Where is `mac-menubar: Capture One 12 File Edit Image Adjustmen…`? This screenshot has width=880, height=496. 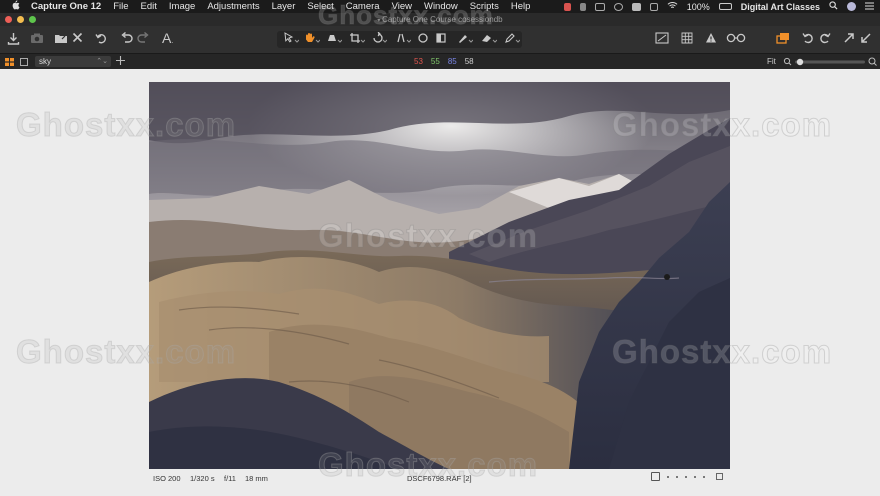 mac-menubar: Capture One 12 File Edit Image Adjustmen… is located at coordinates (440, 6).